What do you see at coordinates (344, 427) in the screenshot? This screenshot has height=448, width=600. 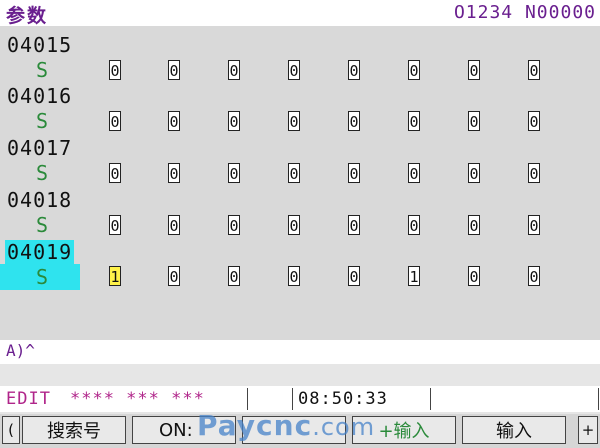 I see `watermark-suffix: .com` at bounding box center [344, 427].